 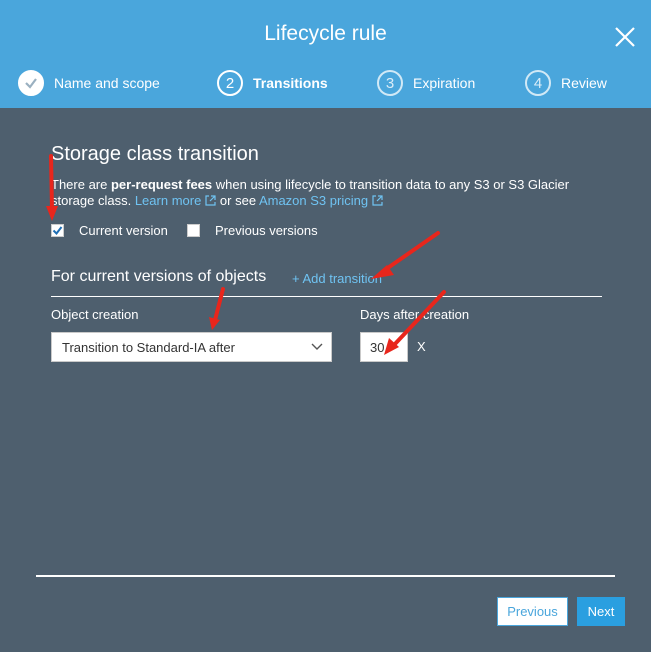 I want to click on transition-select-value: Transition to Standard-IA after, so click(x=148, y=347).